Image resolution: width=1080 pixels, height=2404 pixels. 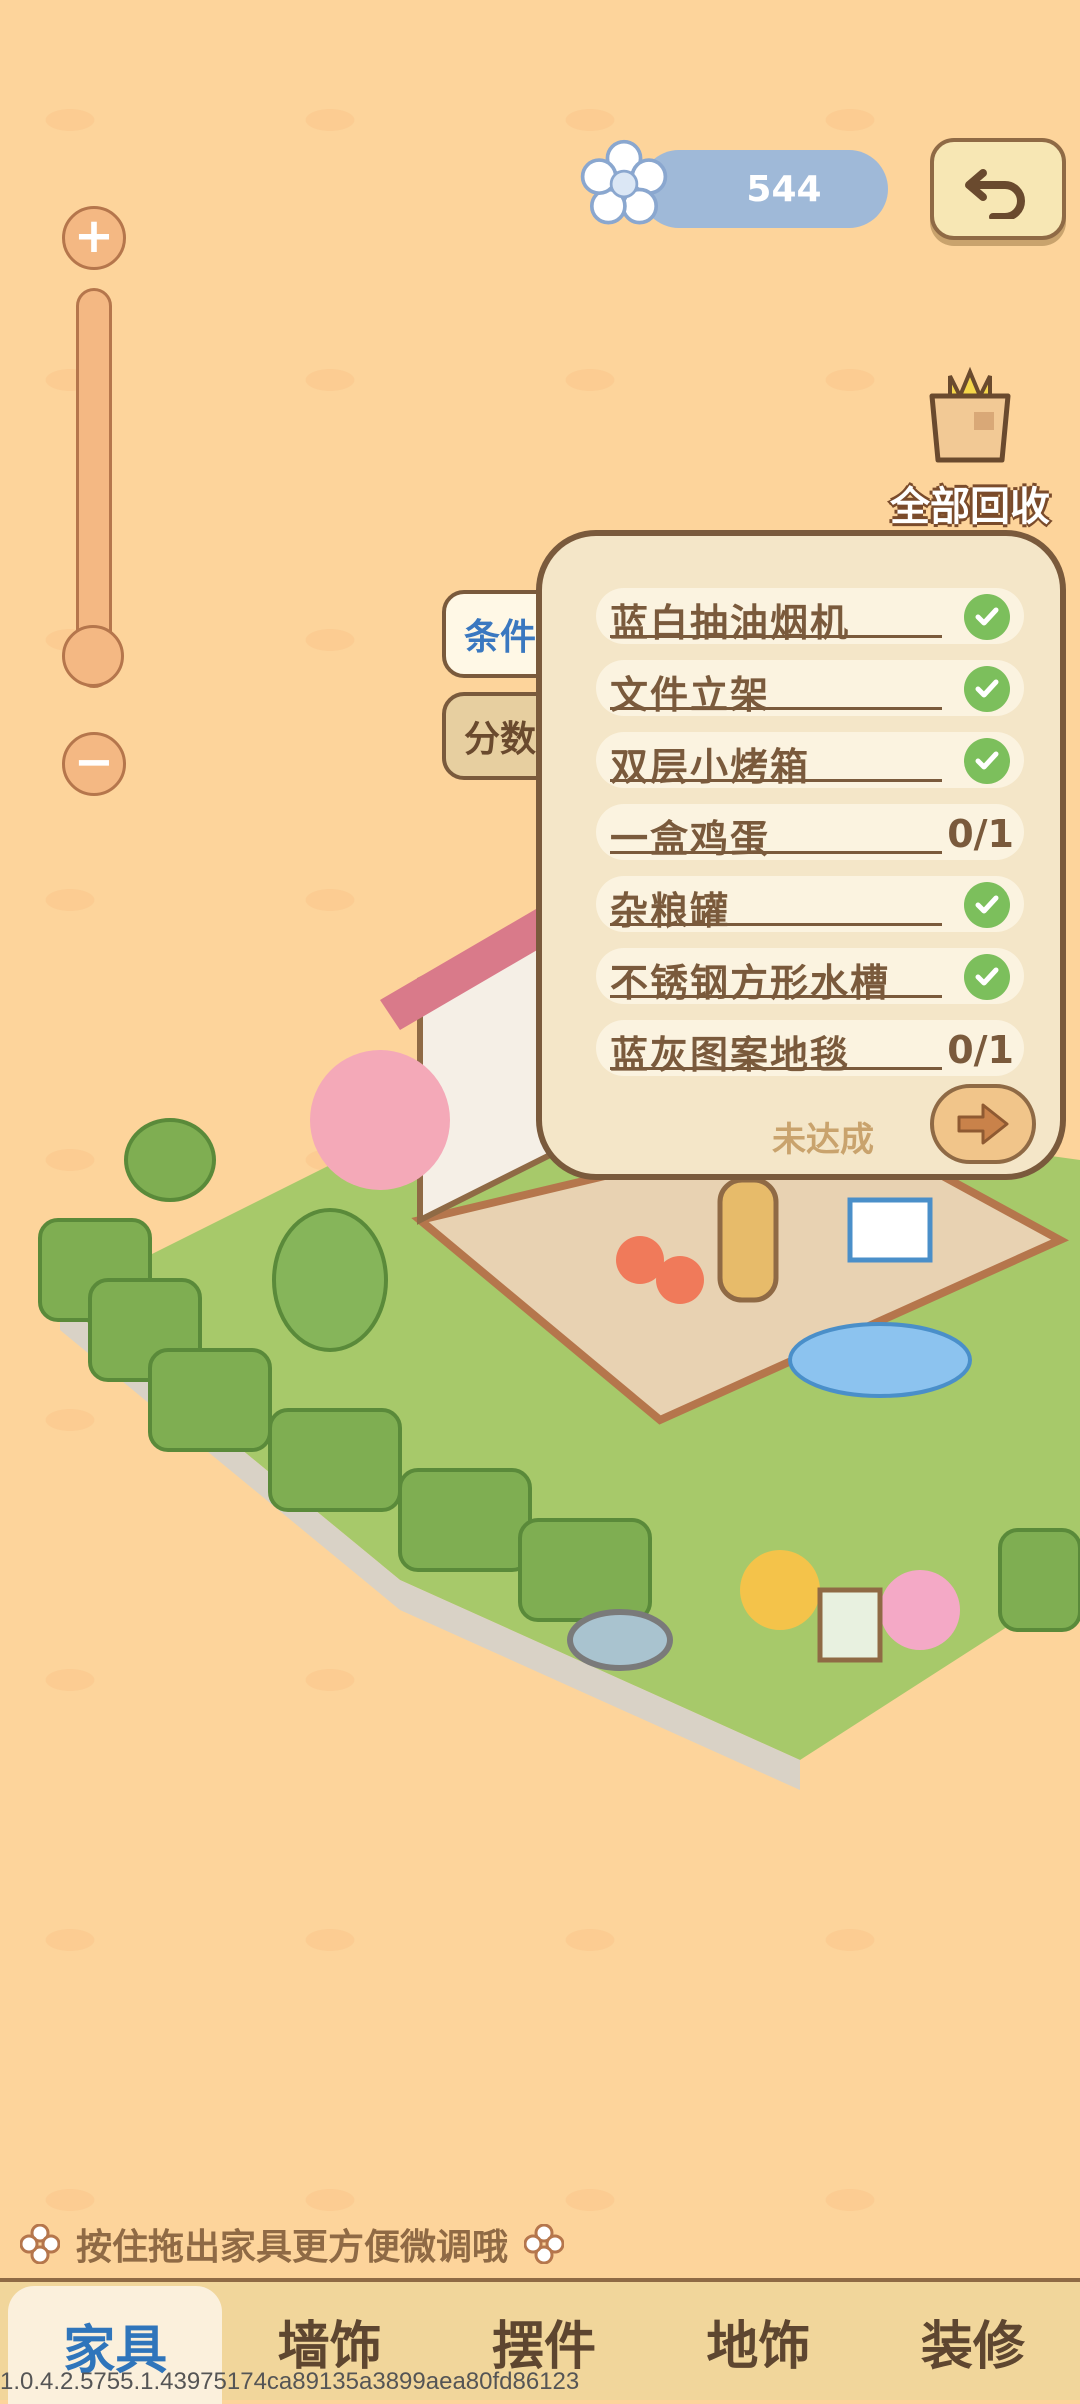 What do you see at coordinates (624, 182) in the screenshot?
I see `flower-icon` at bounding box center [624, 182].